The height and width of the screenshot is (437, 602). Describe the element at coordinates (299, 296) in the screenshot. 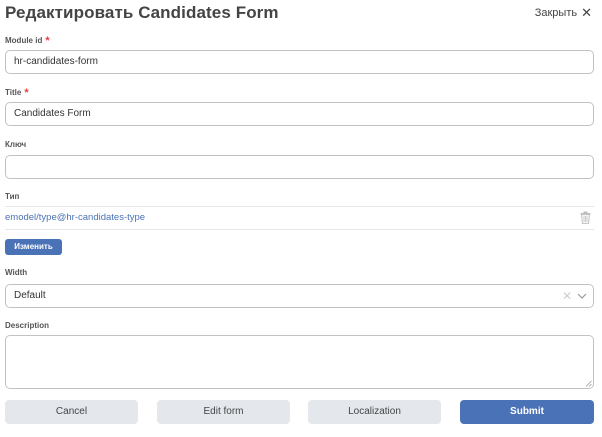

I see `width-select: Default ✕` at that location.